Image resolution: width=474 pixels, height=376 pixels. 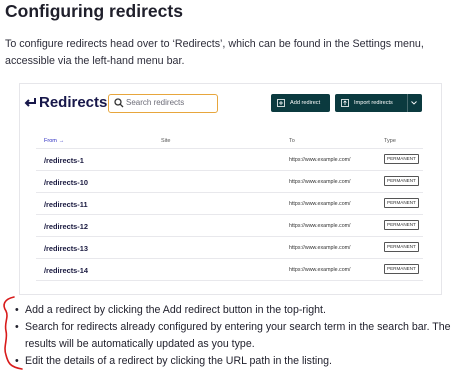 I want to click on upload-icon, so click(x=345, y=103).